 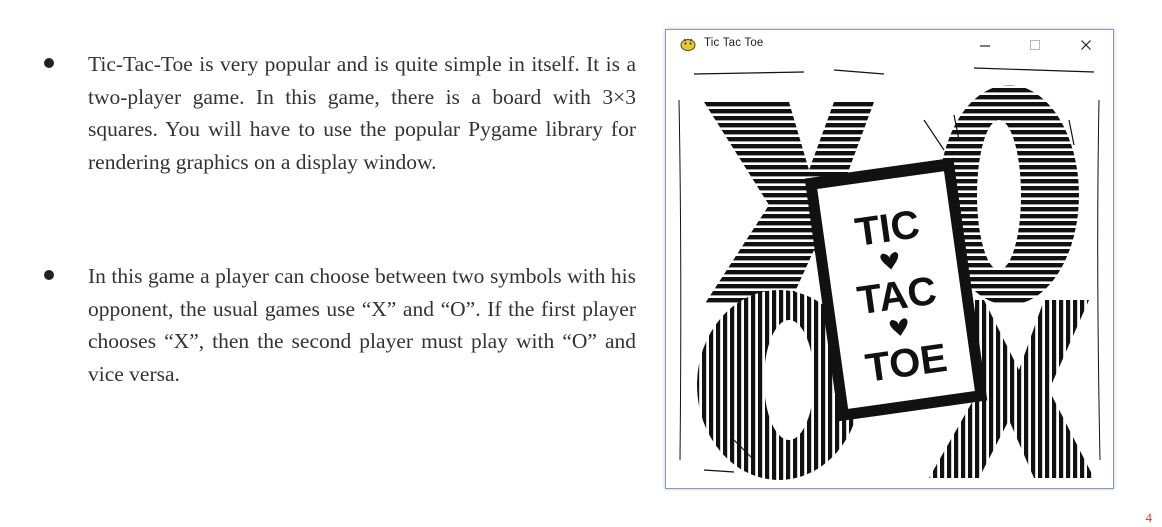 I want to click on title-line-tic: TIC, so click(x=887, y=228).